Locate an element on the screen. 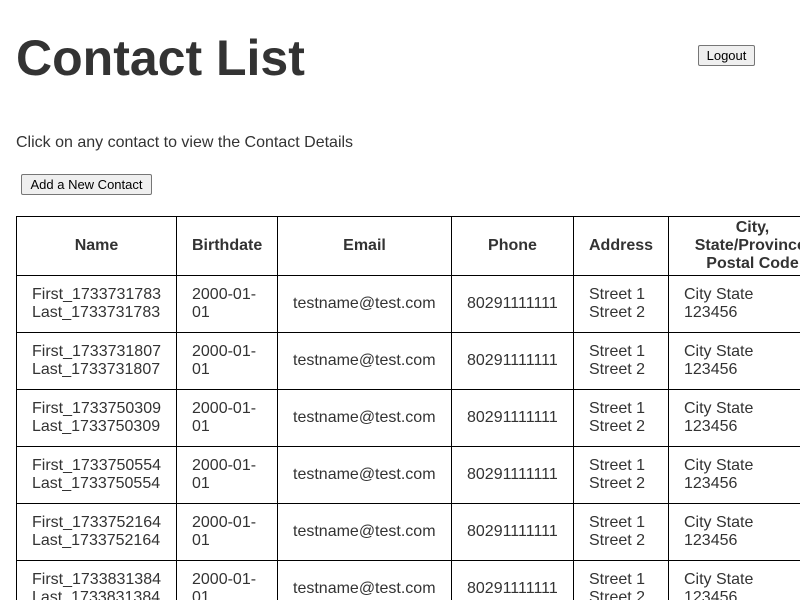  name-last-text: Last_1733750554 is located at coordinates (96, 483).